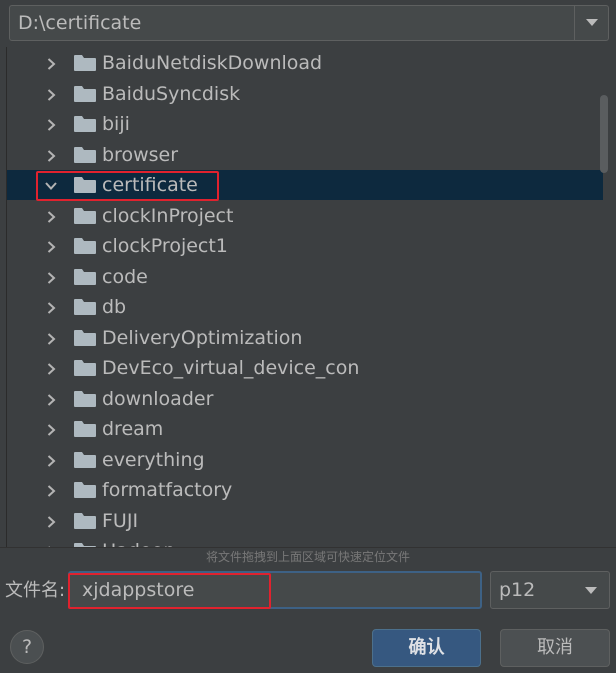  Describe the element at coordinates (140, 154) in the screenshot. I see `tree-item-label: browser` at that location.